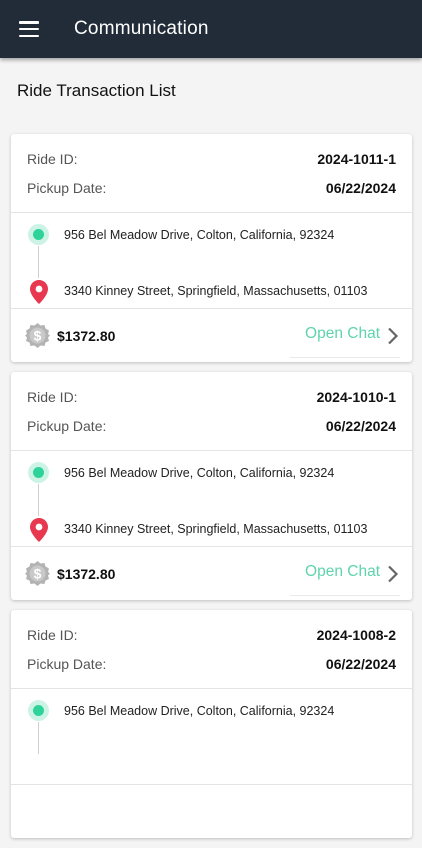 The width and height of the screenshot is (422, 848). I want to click on hamburger-menu-icon, so click(29, 29).